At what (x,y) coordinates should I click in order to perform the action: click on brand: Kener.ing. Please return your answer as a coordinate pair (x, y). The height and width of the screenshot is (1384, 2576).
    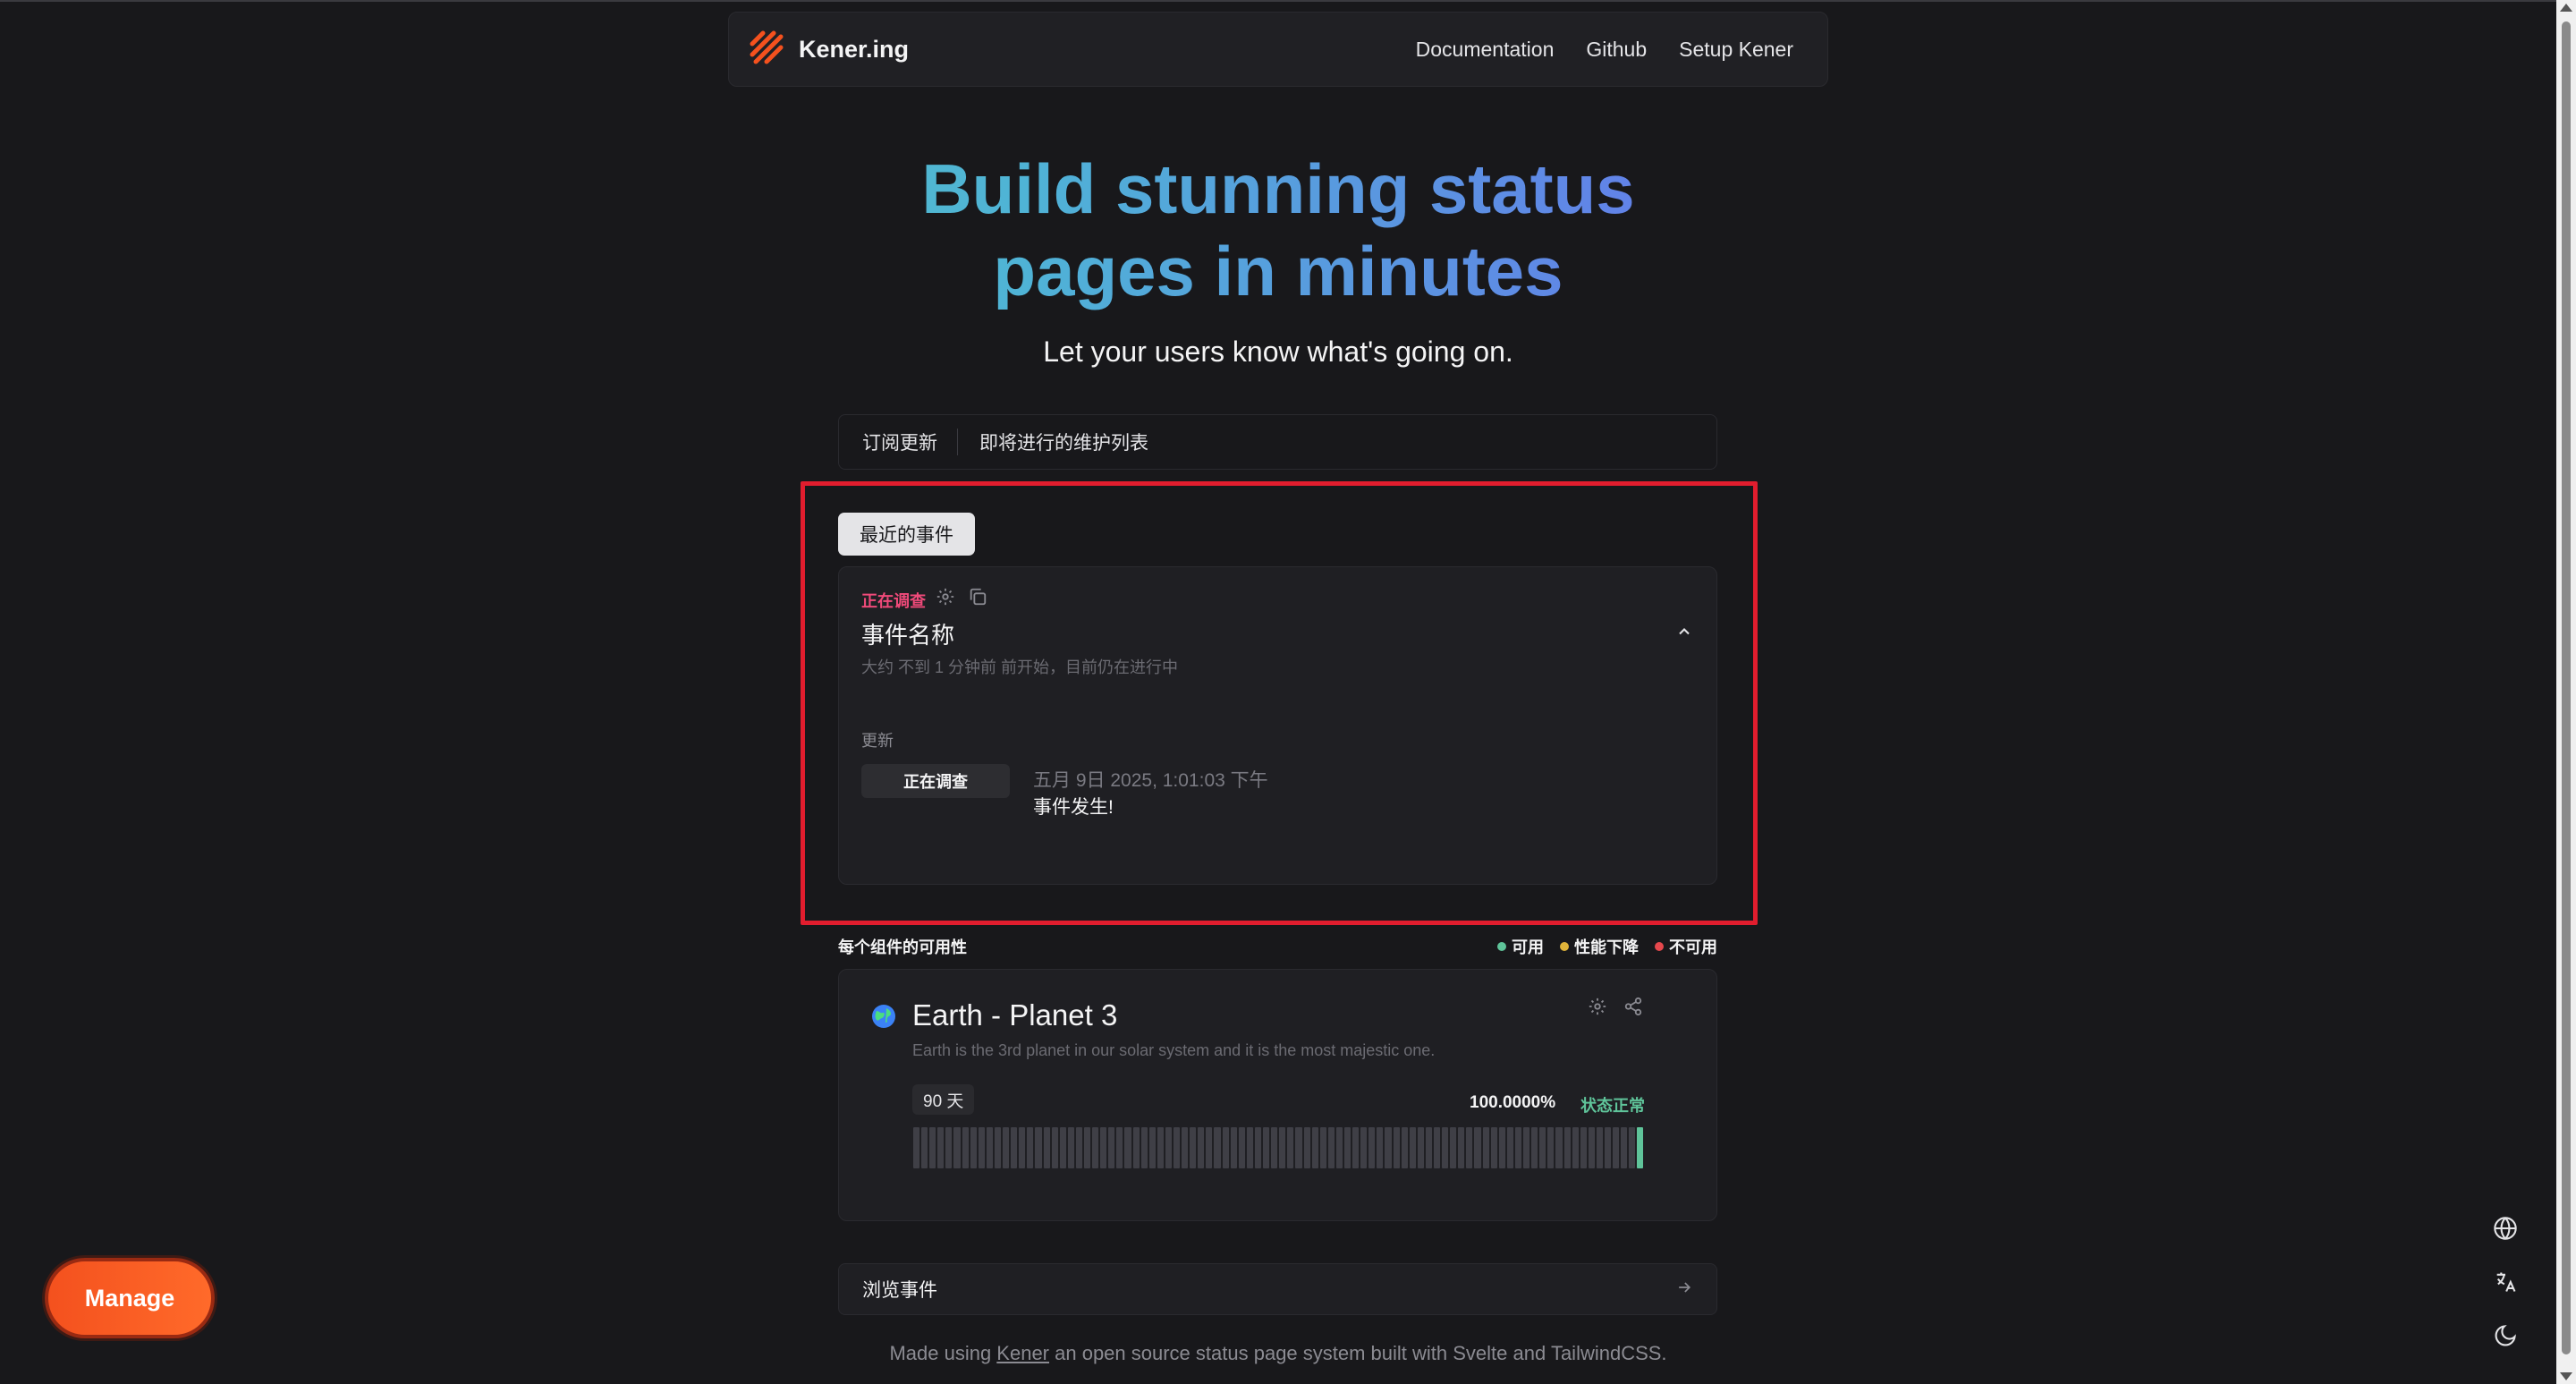
    Looking at the image, I should click on (828, 50).